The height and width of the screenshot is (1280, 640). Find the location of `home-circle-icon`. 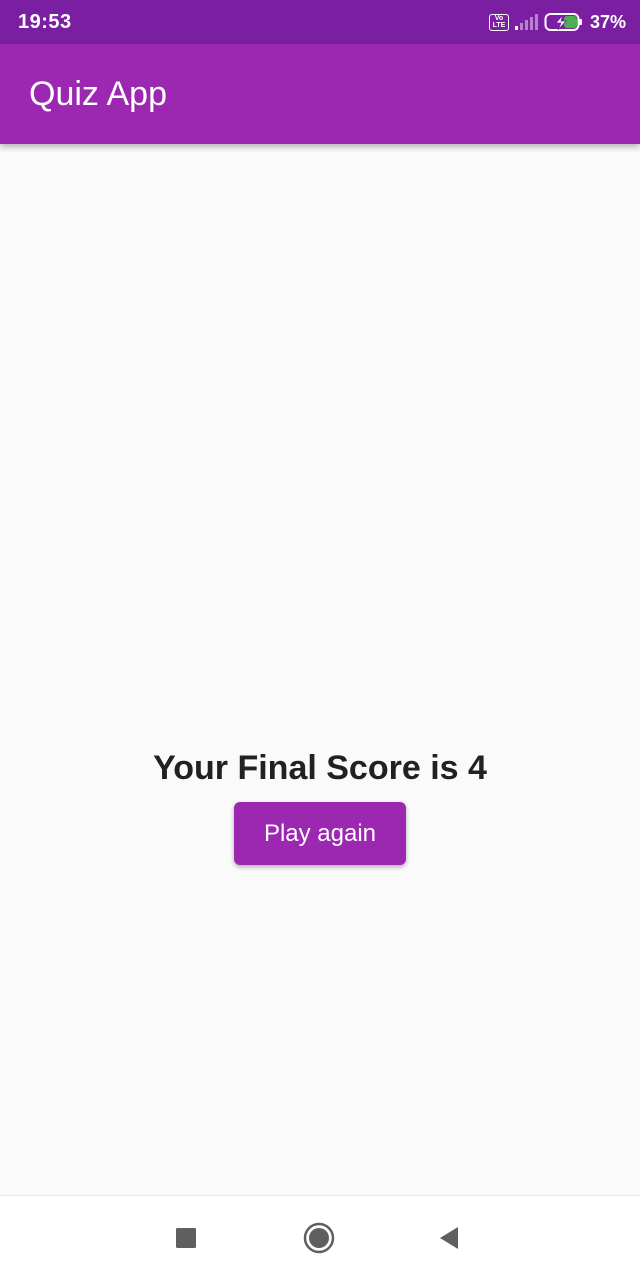

home-circle-icon is located at coordinates (319, 1238).